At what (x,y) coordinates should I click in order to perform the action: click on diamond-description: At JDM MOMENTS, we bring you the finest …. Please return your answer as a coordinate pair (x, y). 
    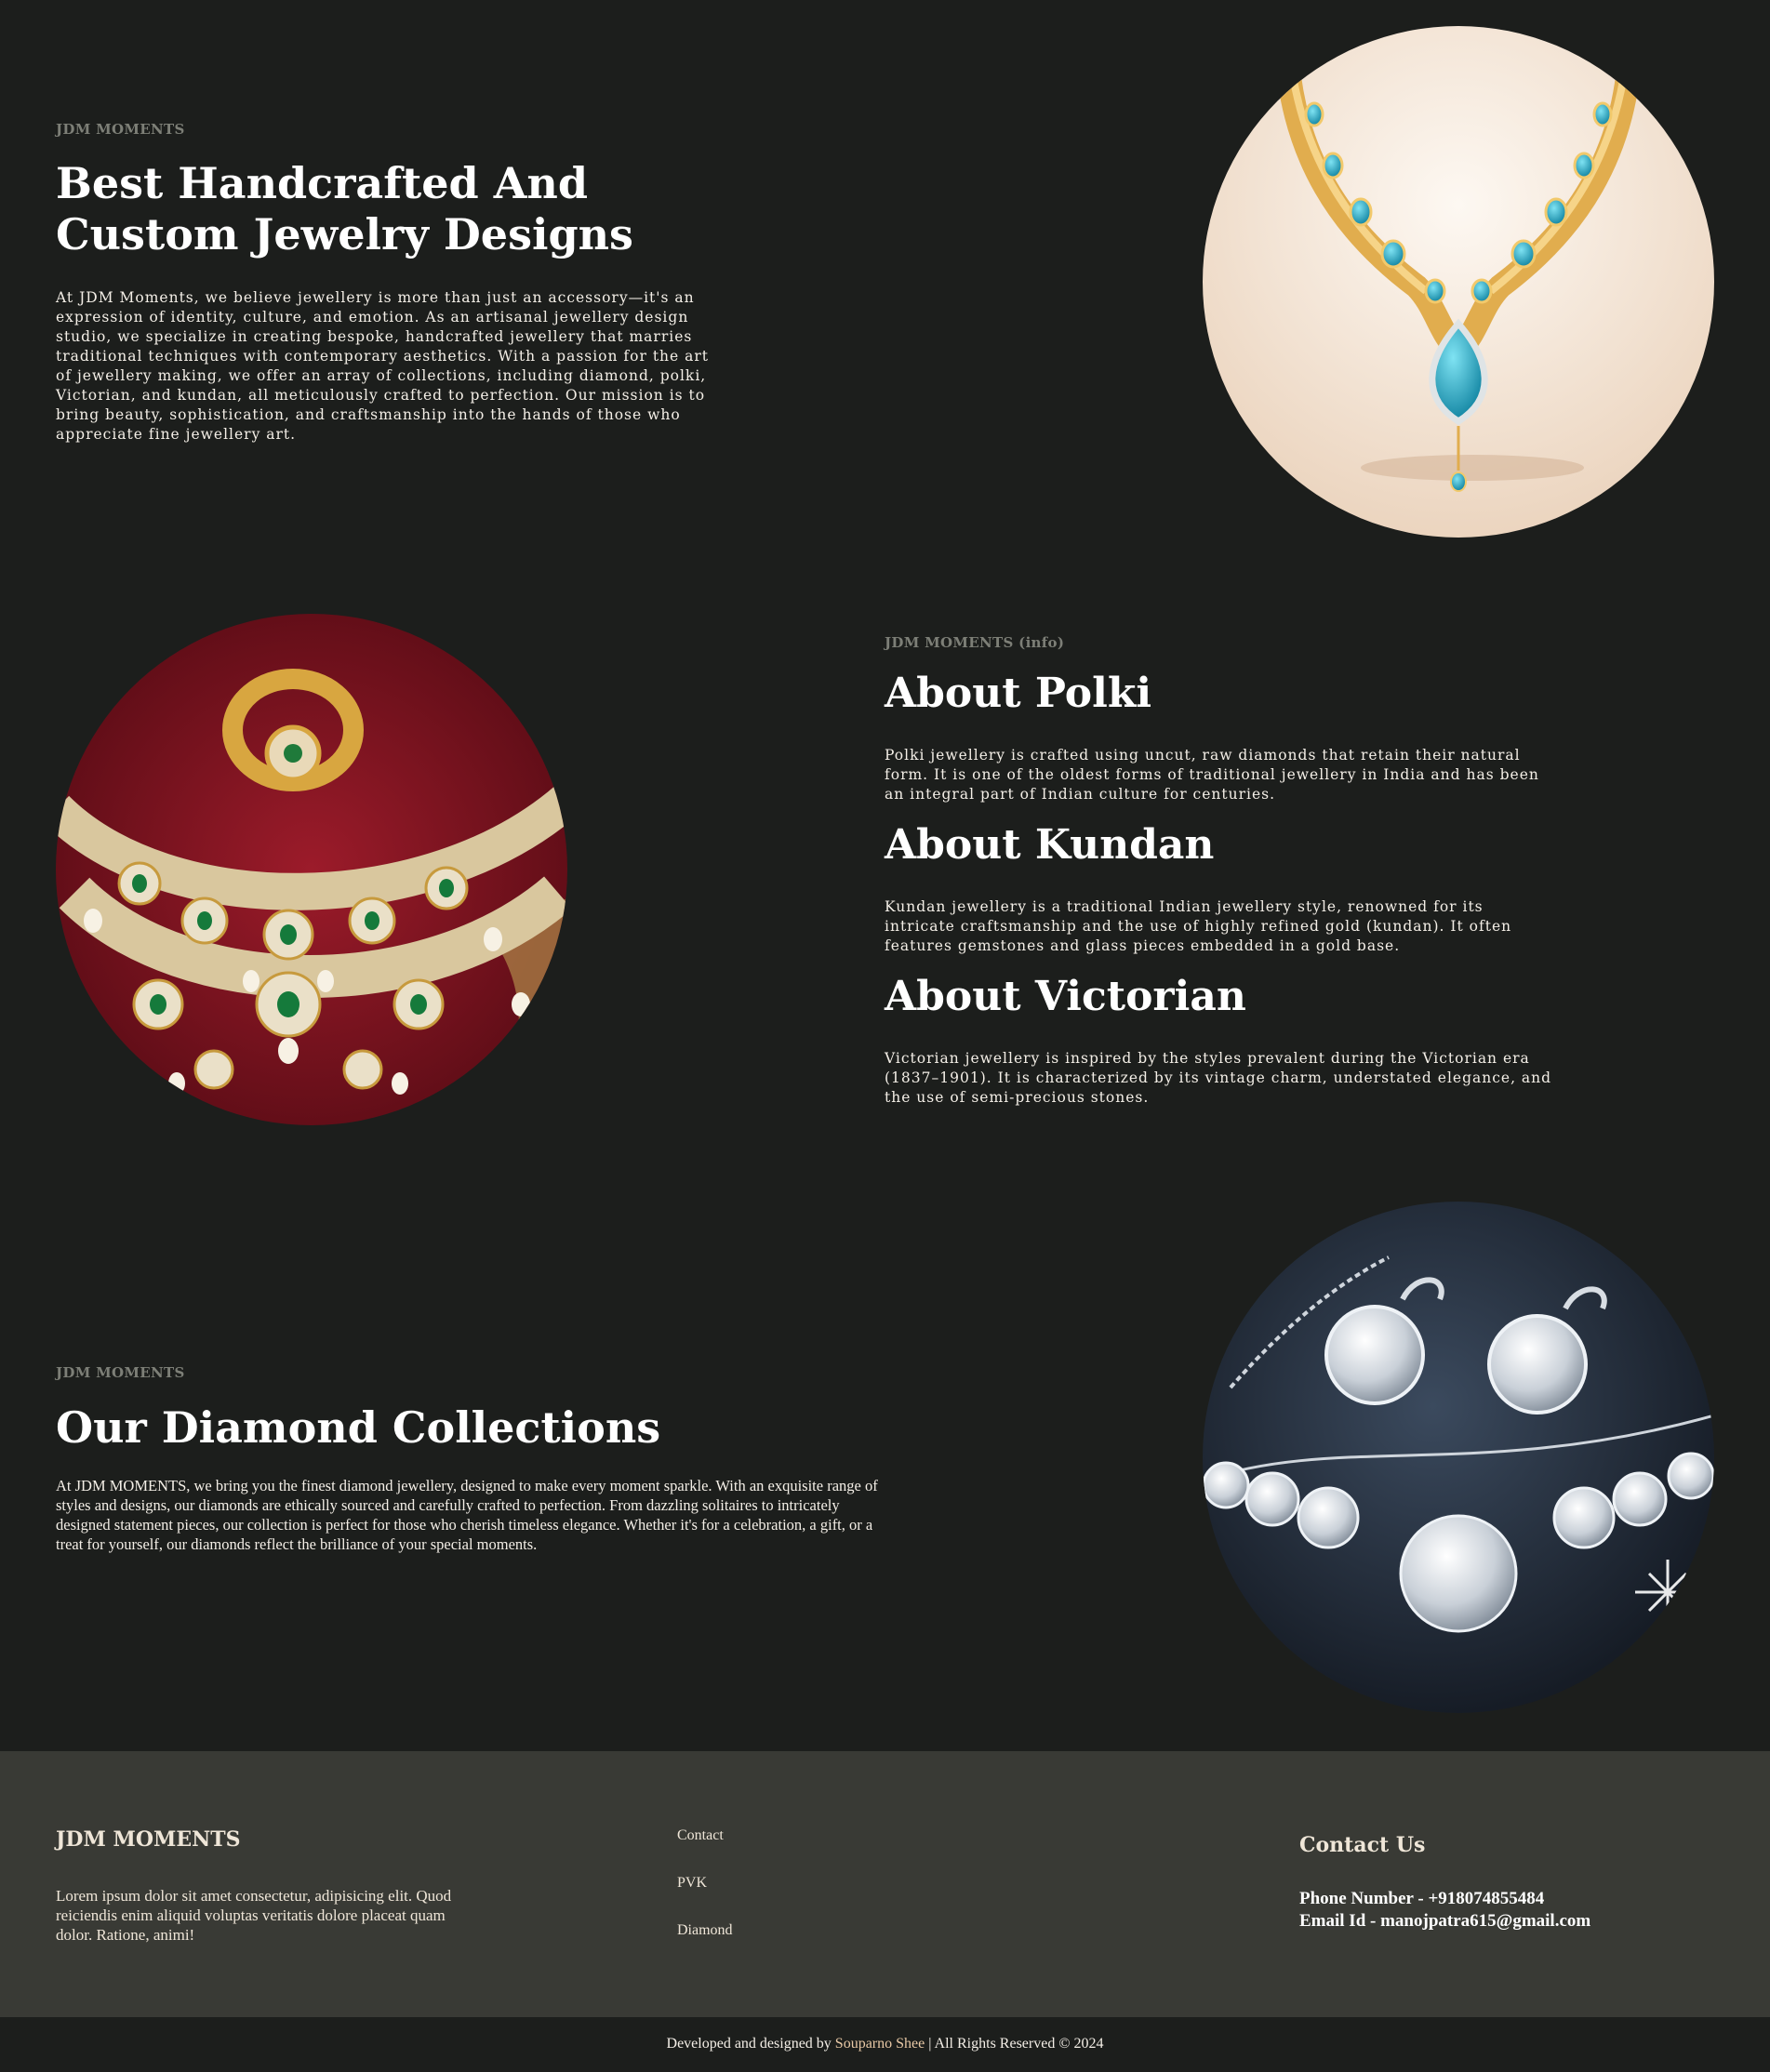
    Looking at the image, I should click on (467, 1515).